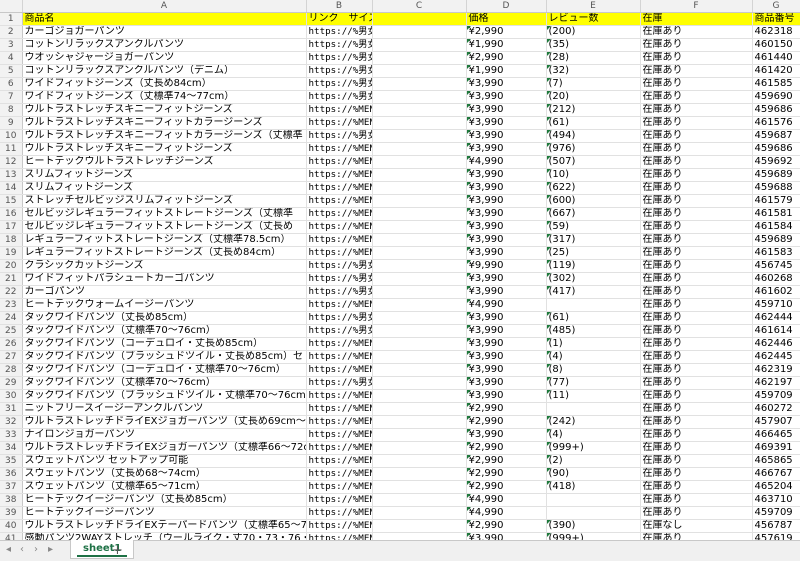  I want to click on add-sheet-icon: +, so click(117, 550).